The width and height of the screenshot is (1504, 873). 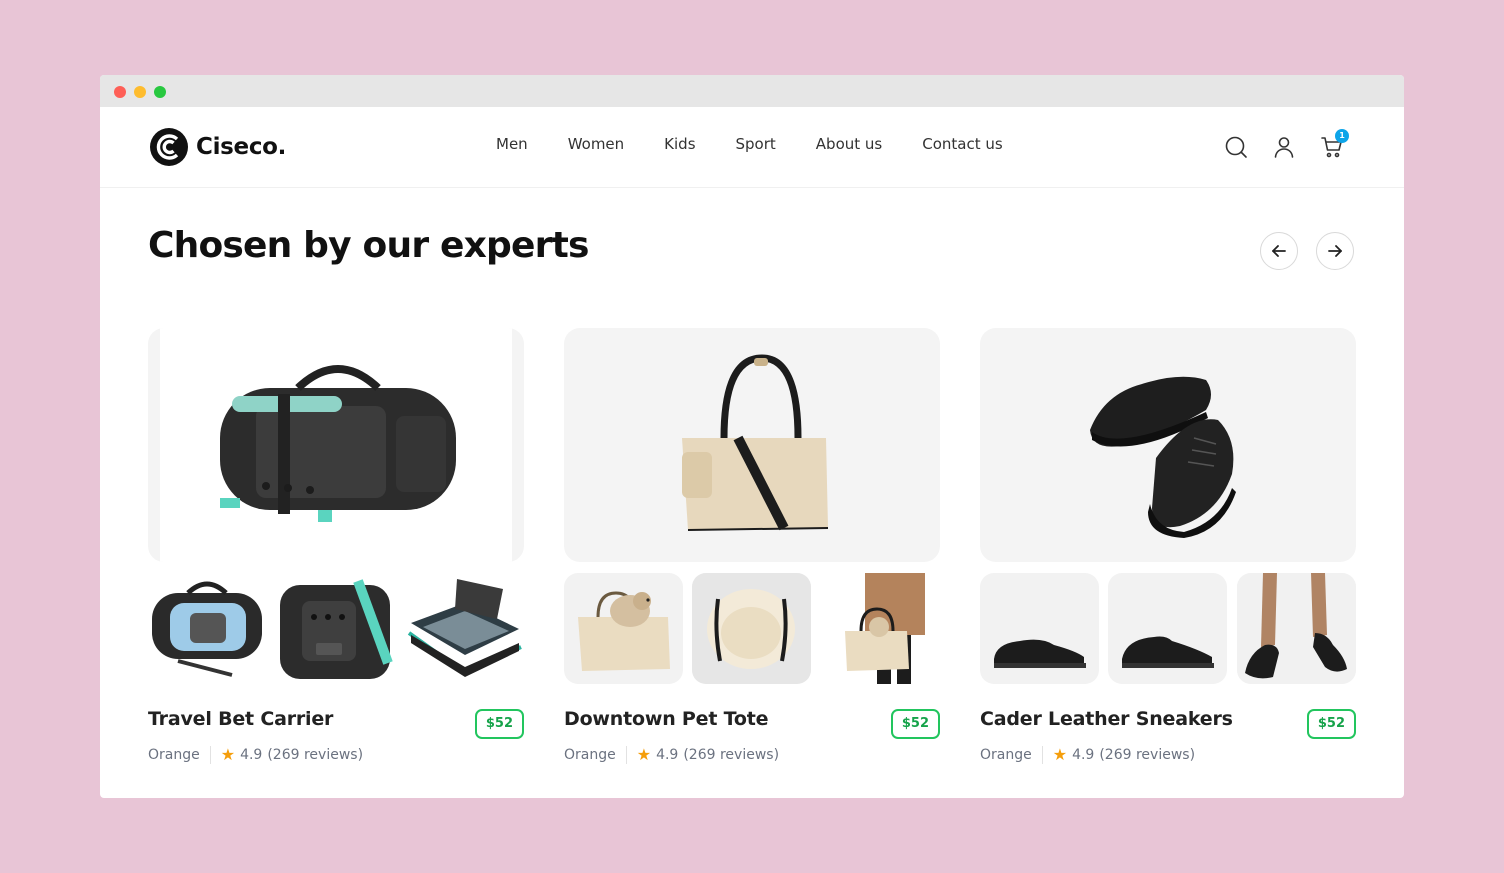 I want to click on logo: Ciseco., so click(x=218, y=147).